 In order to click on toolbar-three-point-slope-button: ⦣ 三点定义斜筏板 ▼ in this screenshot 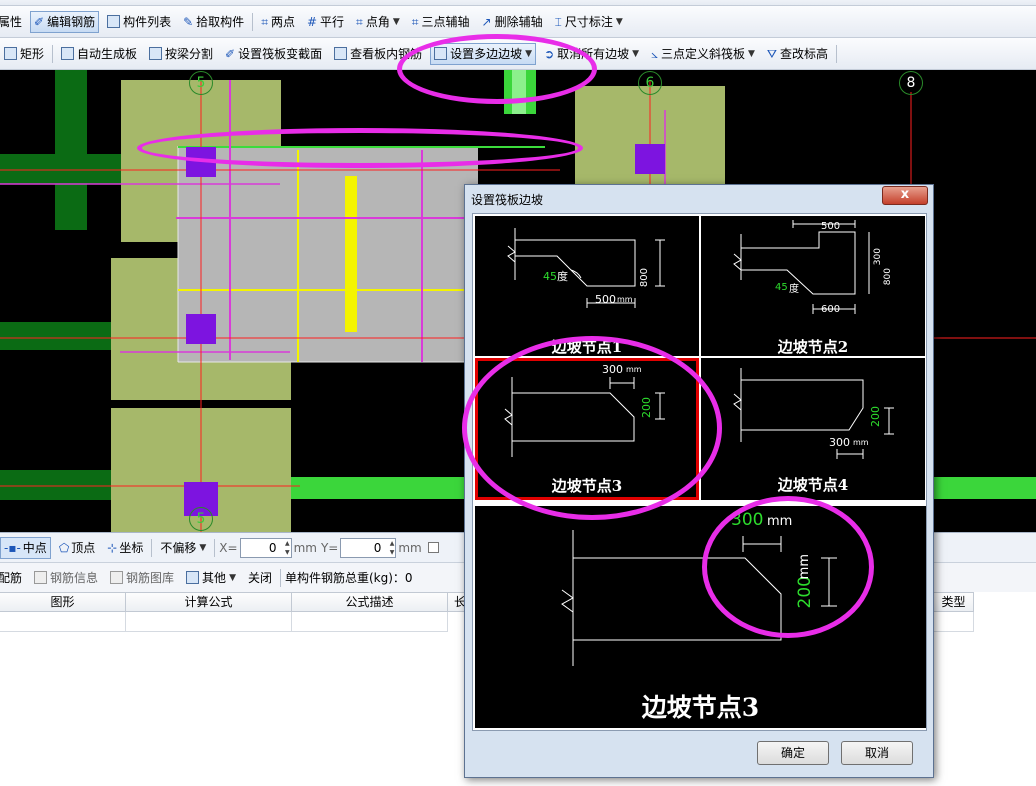, I will do `click(703, 54)`.